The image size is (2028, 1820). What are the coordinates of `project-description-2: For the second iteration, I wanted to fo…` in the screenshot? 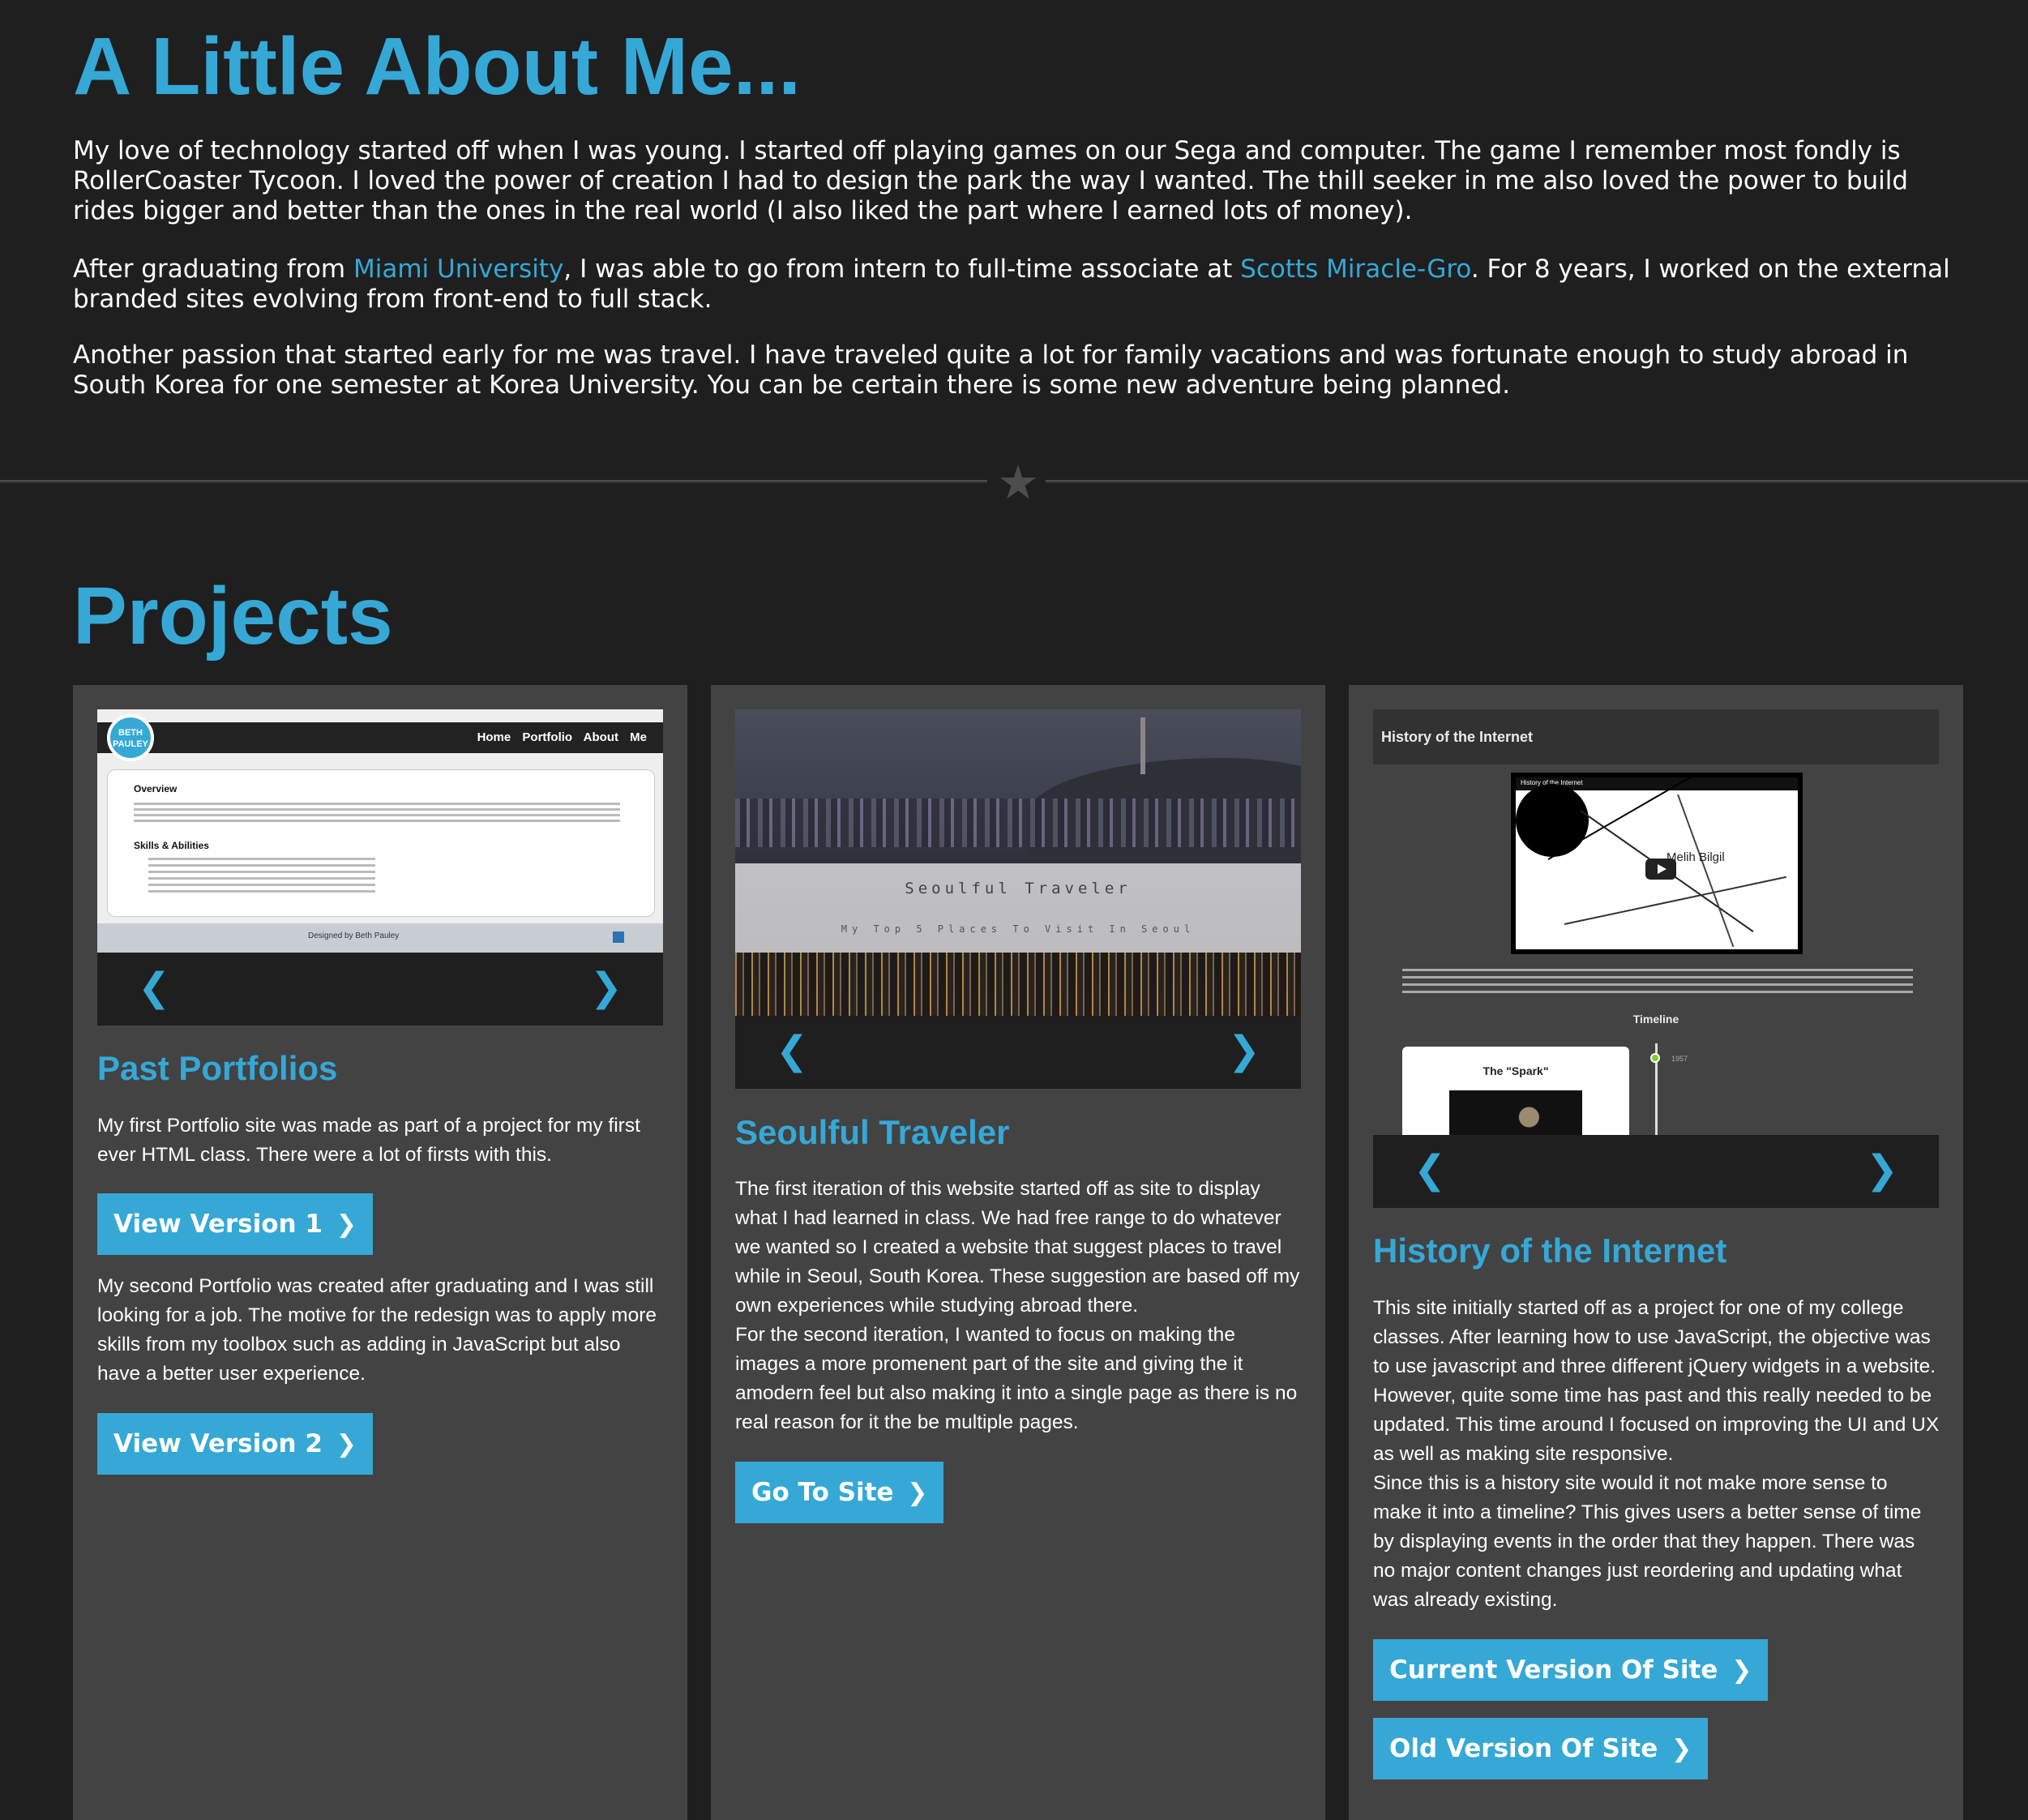 It's located at (1016, 1378).